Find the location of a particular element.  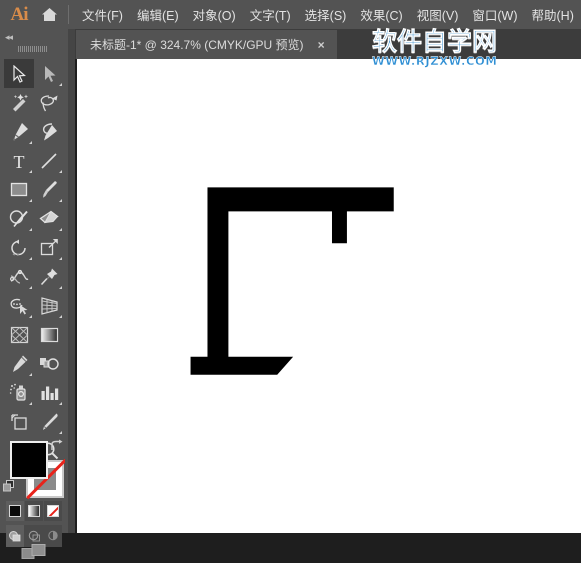

paint-mode-color is located at coordinates (15, 511).